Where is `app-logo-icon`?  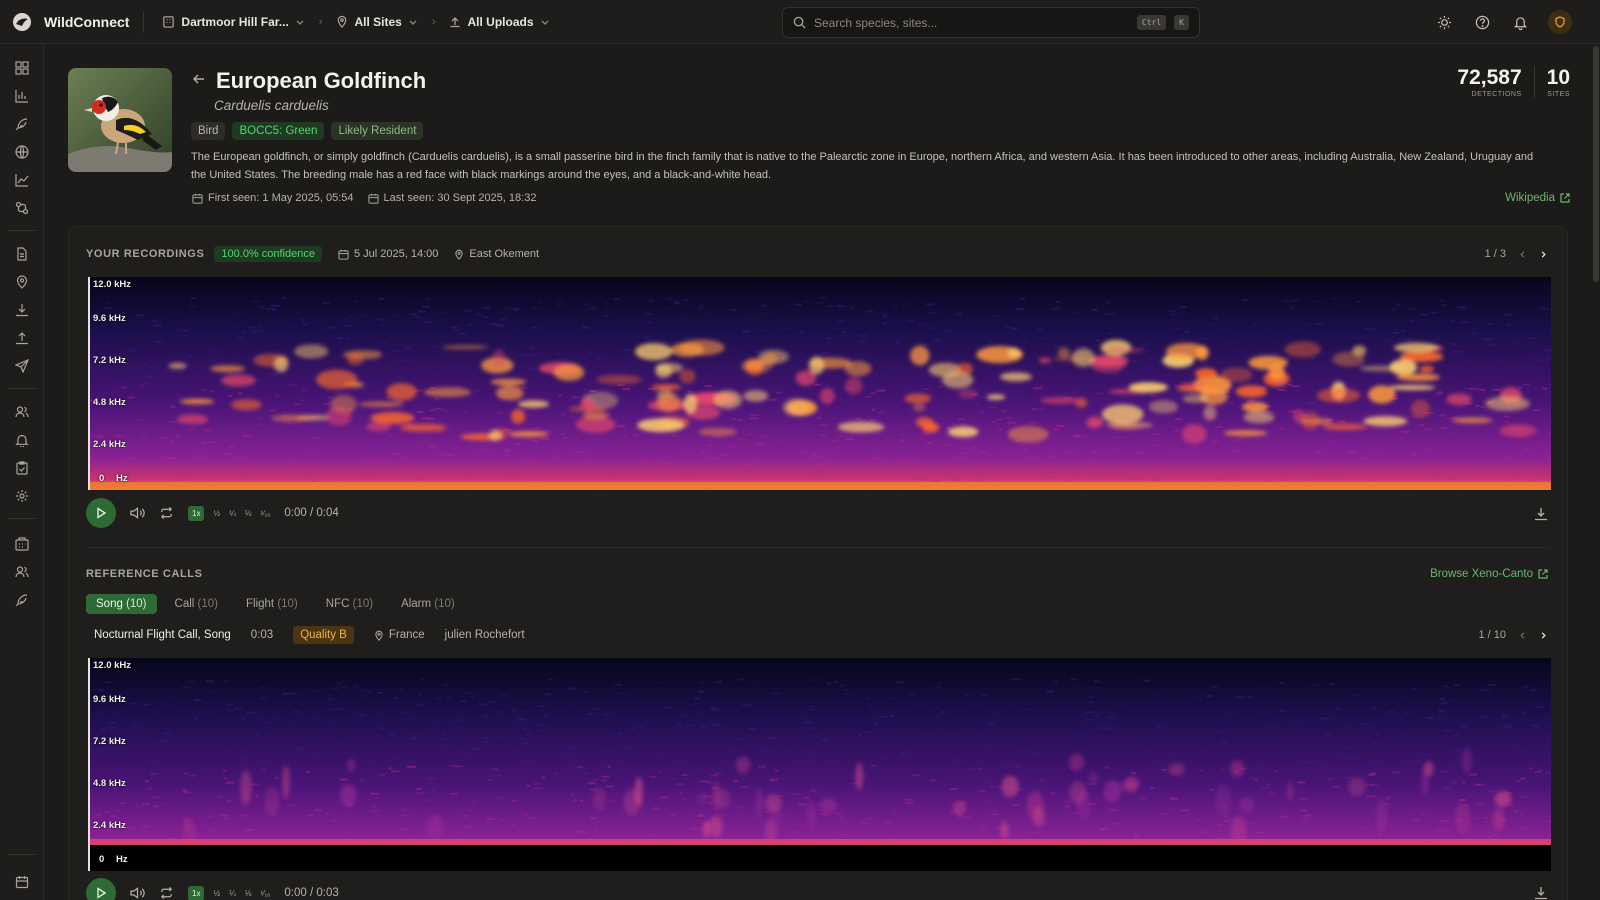 app-logo-icon is located at coordinates (22, 22).